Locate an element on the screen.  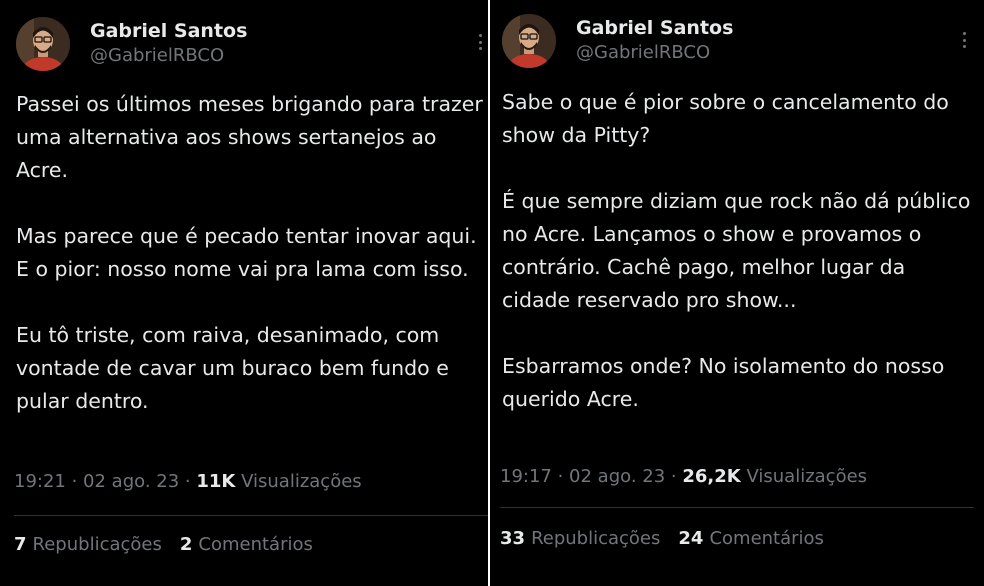
tweet-meta: 19:17 · 02 ago. 23 · 26,2K Visualizações is located at coordinates (683, 476).